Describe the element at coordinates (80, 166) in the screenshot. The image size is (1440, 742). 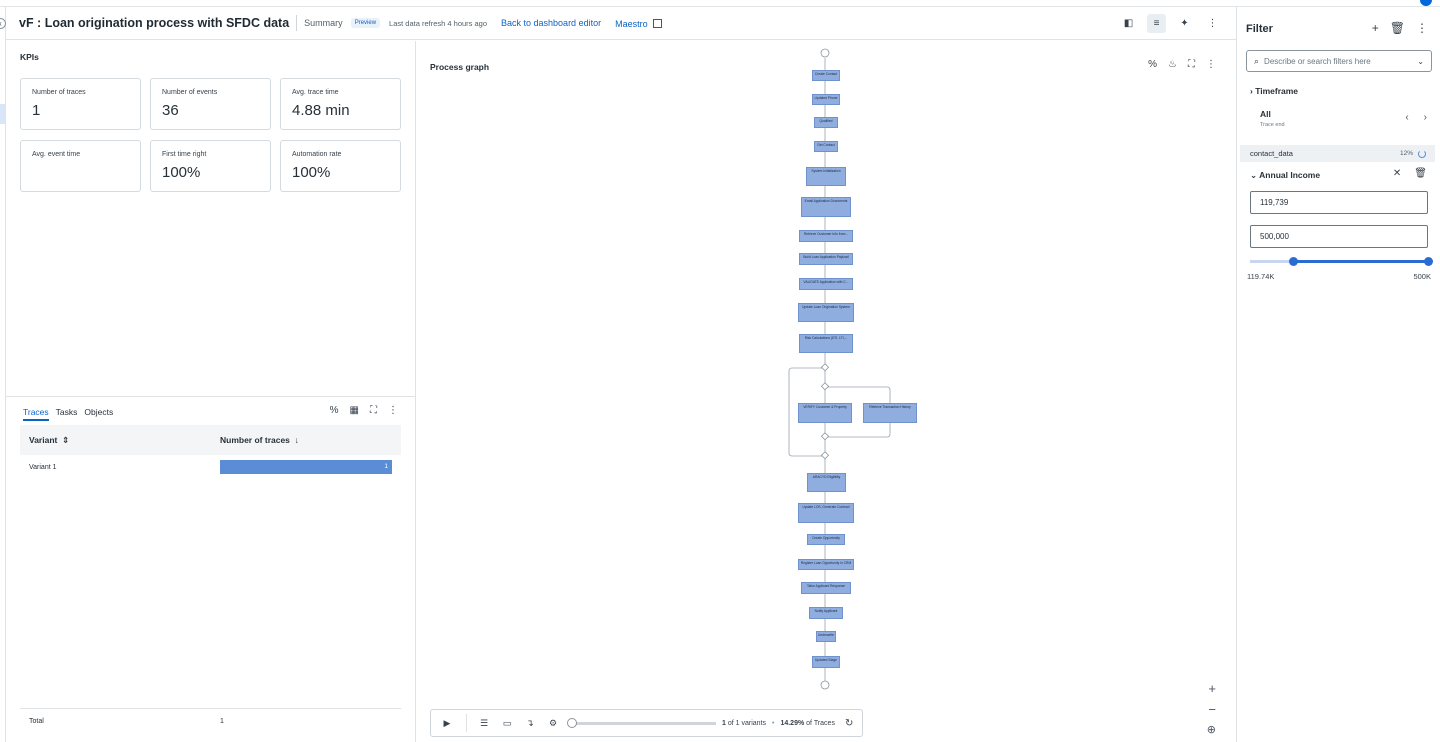
I see `kpi-card-avg-event-time: Avg. event time` at that location.